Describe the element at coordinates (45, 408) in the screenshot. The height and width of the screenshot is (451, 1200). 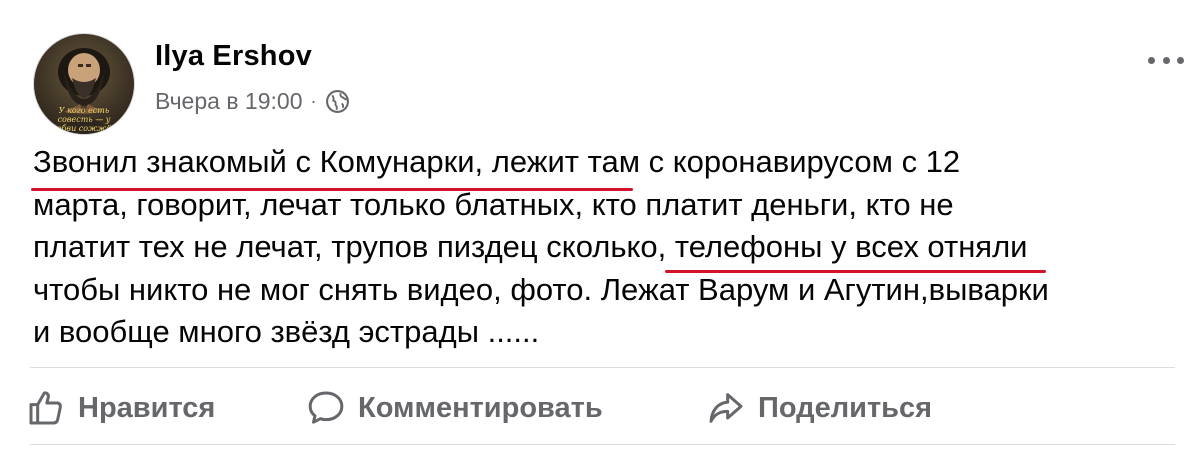
I see `thumbs-up-icon` at that location.